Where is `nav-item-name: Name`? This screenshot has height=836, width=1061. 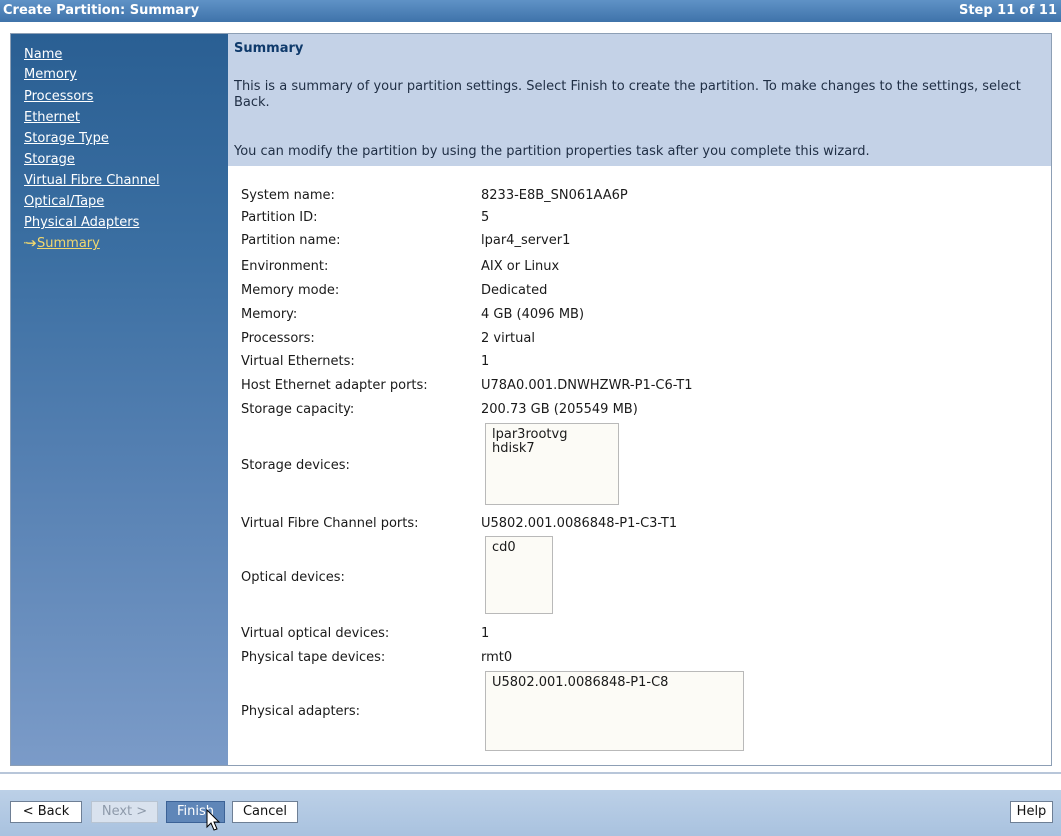
nav-item-name: Name is located at coordinates (43, 54).